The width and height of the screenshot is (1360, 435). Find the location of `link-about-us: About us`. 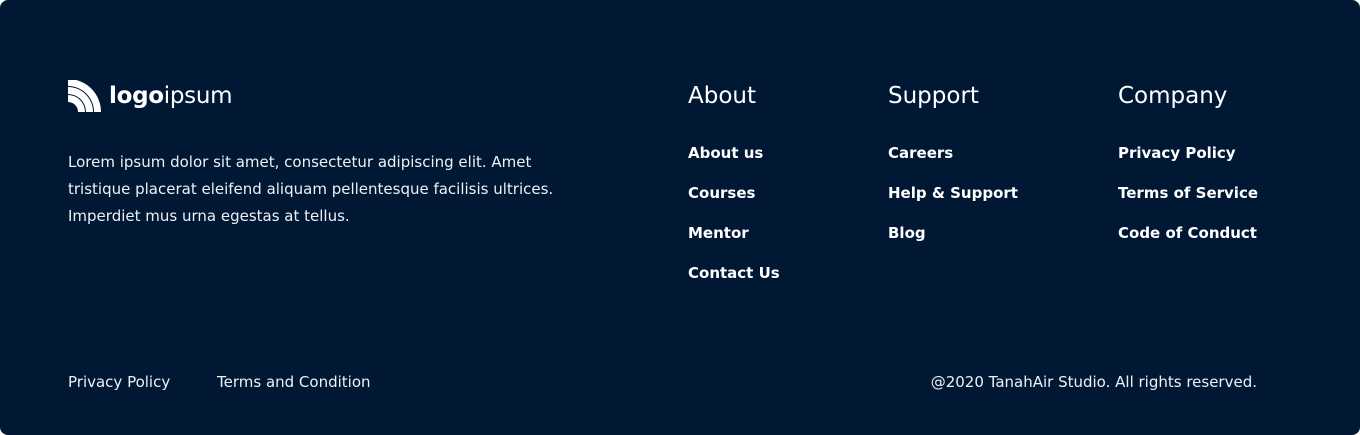

link-about-us: About us is located at coordinates (725, 153).